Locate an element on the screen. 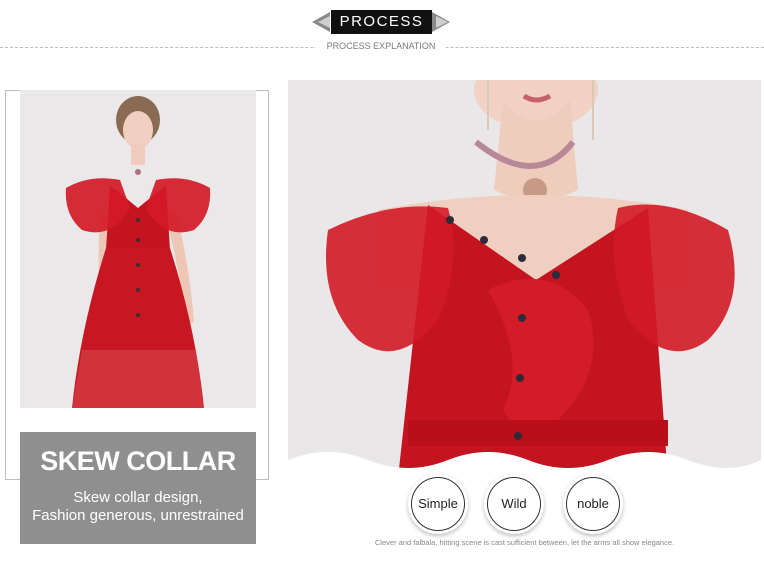 This screenshot has height=566, width=764. feature-description-line-1: Skew collar design, is located at coordinates (138, 497).